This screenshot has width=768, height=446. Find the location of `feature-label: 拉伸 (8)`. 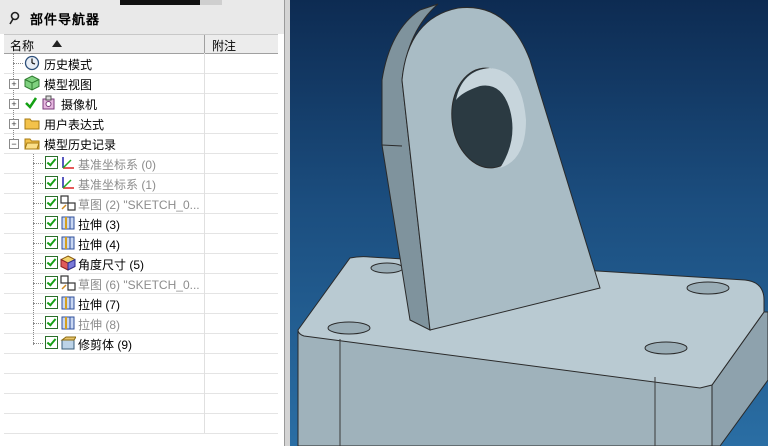

feature-label: 拉伸 (8) is located at coordinates (99, 325).